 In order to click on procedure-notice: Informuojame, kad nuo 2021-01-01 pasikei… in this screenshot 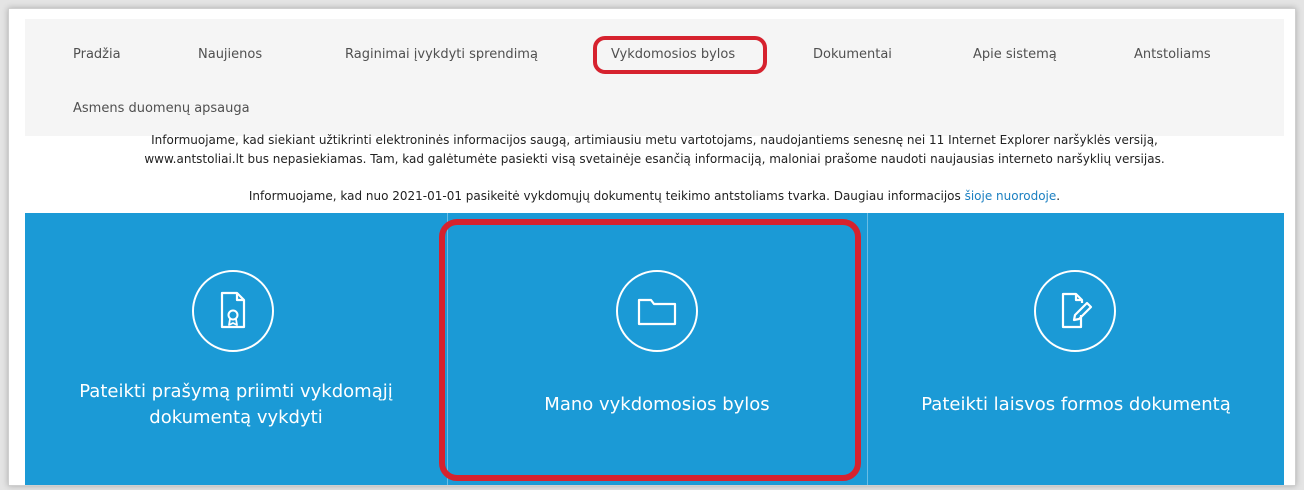, I will do `click(654, 196)`.